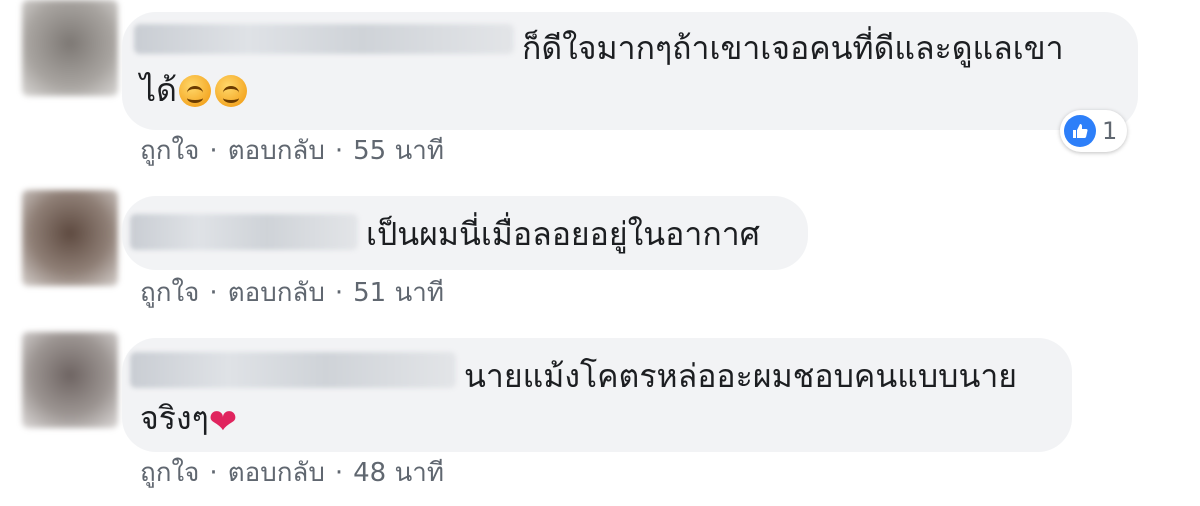 This screenshot has height=506, width=1200. I want to click on timestamp: 48 นาที, so click(398, 473).